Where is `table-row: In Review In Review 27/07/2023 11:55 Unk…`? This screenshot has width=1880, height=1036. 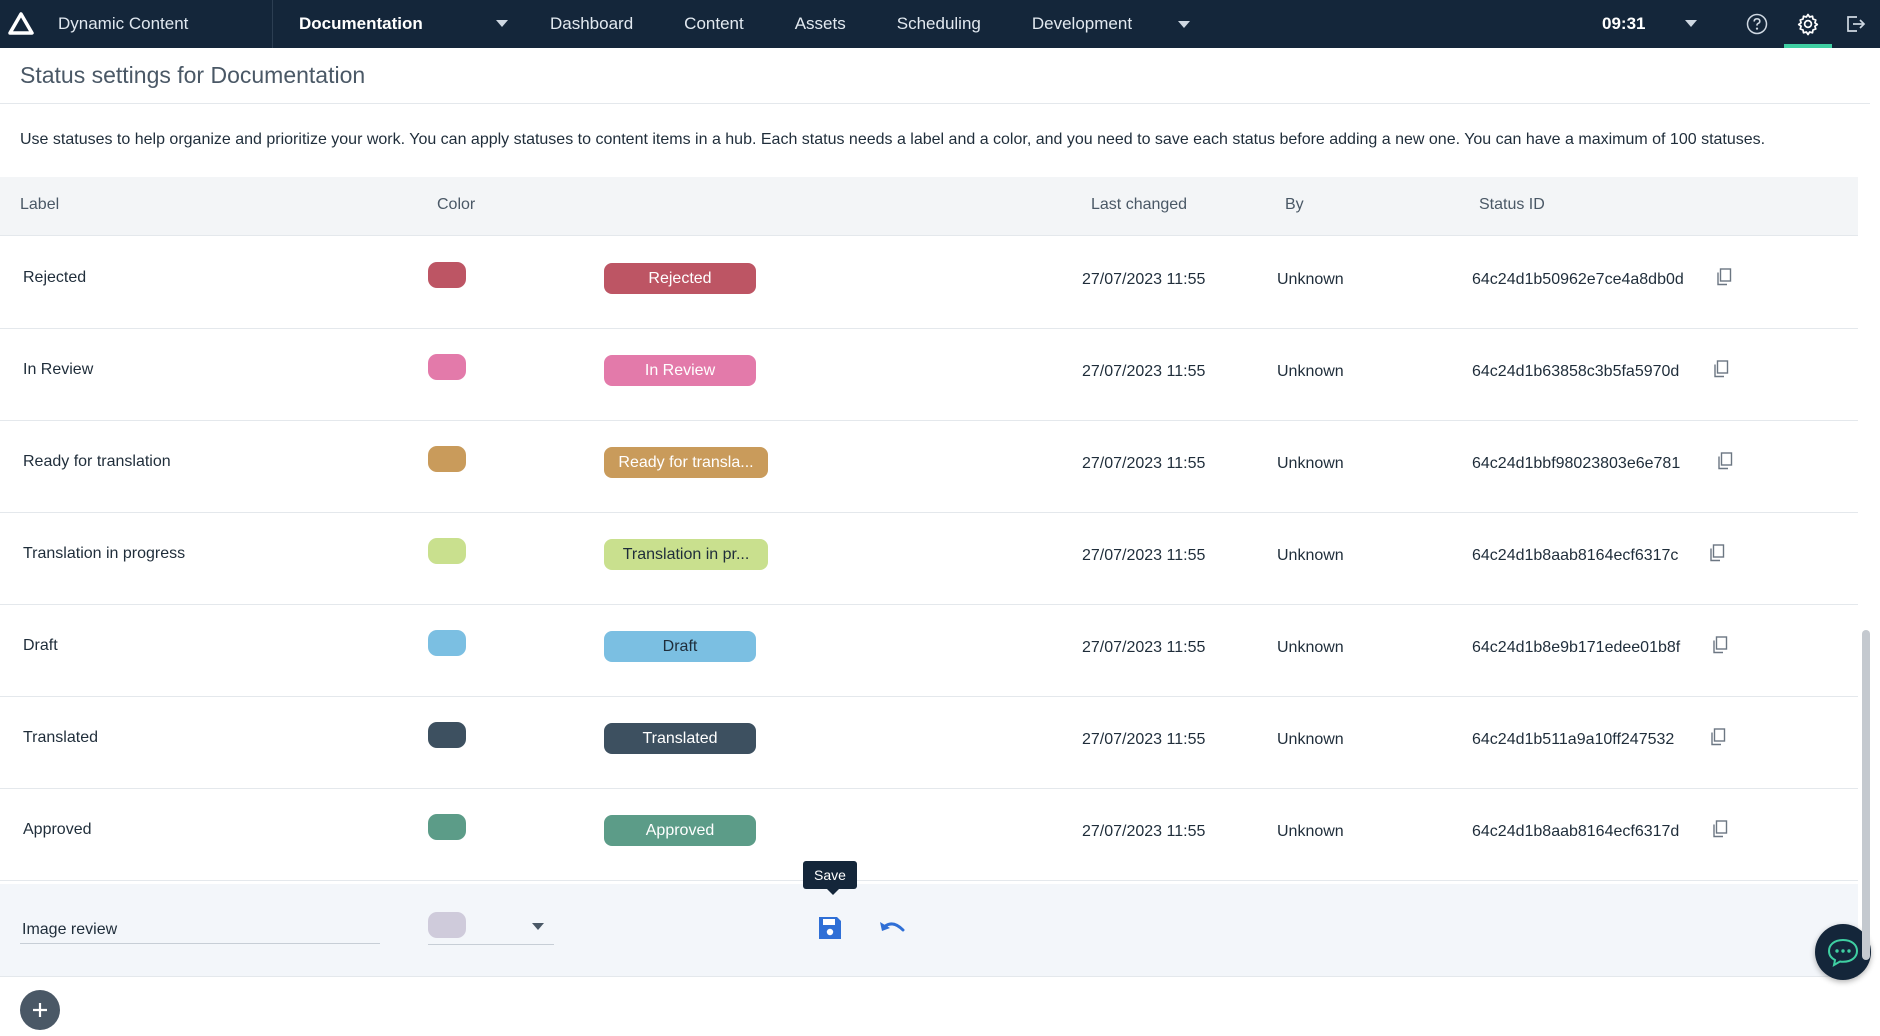
table-row: In Review In Review 27/07/2023 11:55 Unk… is located at coordinates (929, 374).